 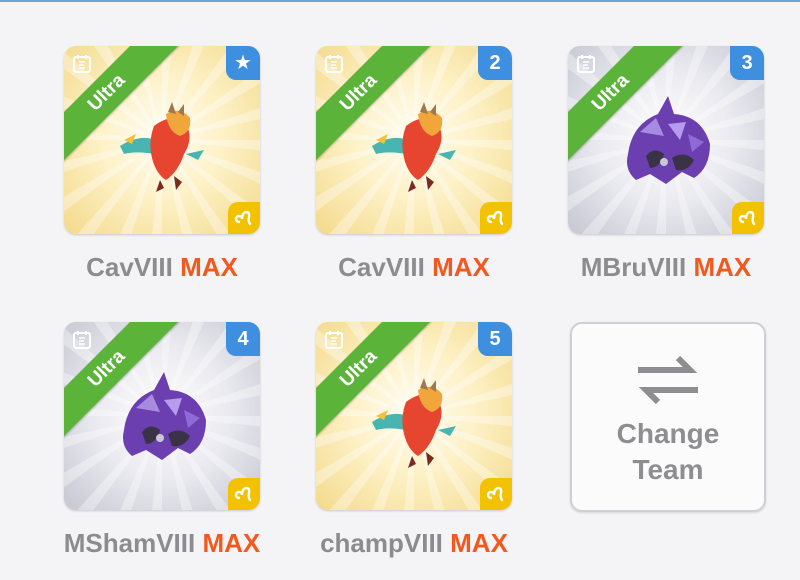 I want to click on top-divider, so click(x=400, y=1).